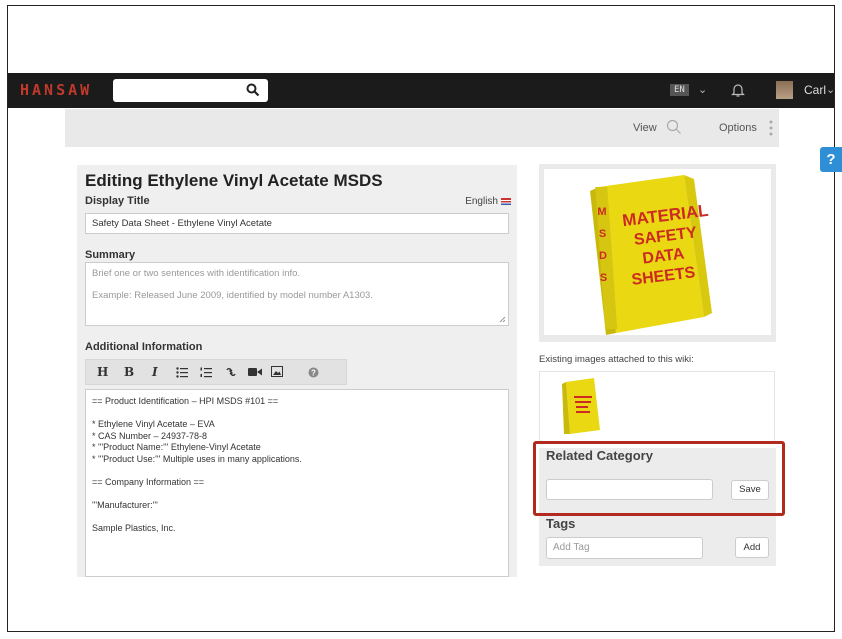 This screenshot has height=639, width=842. What do you see at coordinates (752, 547) in the screenshot?
I see `add-tag-button: Add` at bounding box center [752, 547].